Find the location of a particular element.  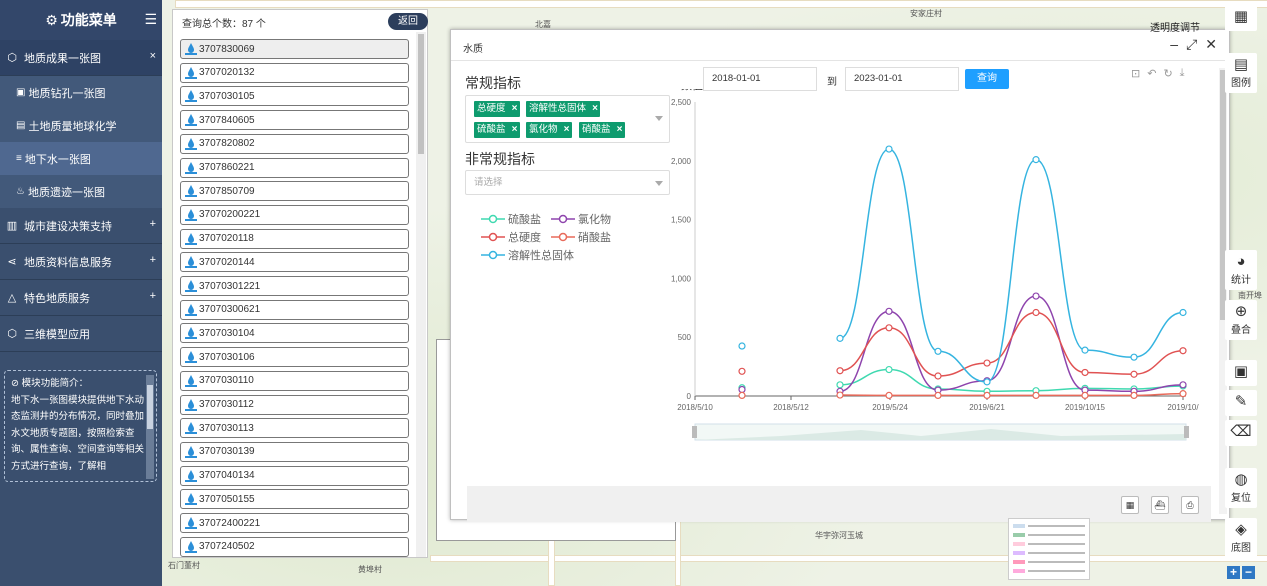

draw-button: ✎ is located at coordinates (1241, 403).